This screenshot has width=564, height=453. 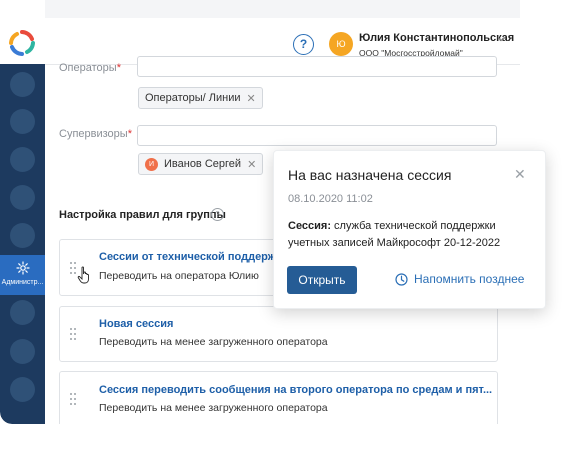 I want to click on chevron-down-icon, so click(x=501, y=39).